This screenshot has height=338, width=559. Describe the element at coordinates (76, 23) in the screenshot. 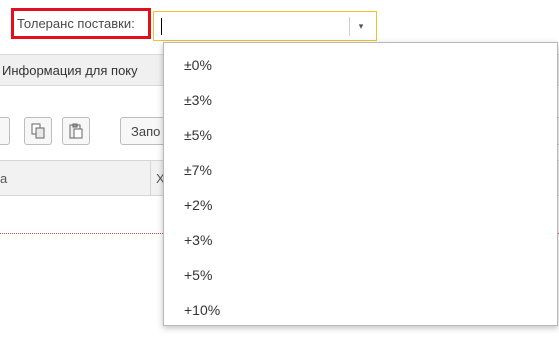

I see `tolerance-label-text: Толеранс поставки:` at that location.